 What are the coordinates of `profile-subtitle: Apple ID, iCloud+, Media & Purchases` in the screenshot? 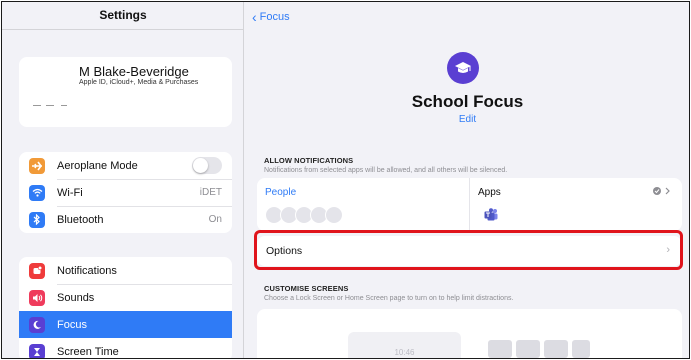 It's located at (139, 82).